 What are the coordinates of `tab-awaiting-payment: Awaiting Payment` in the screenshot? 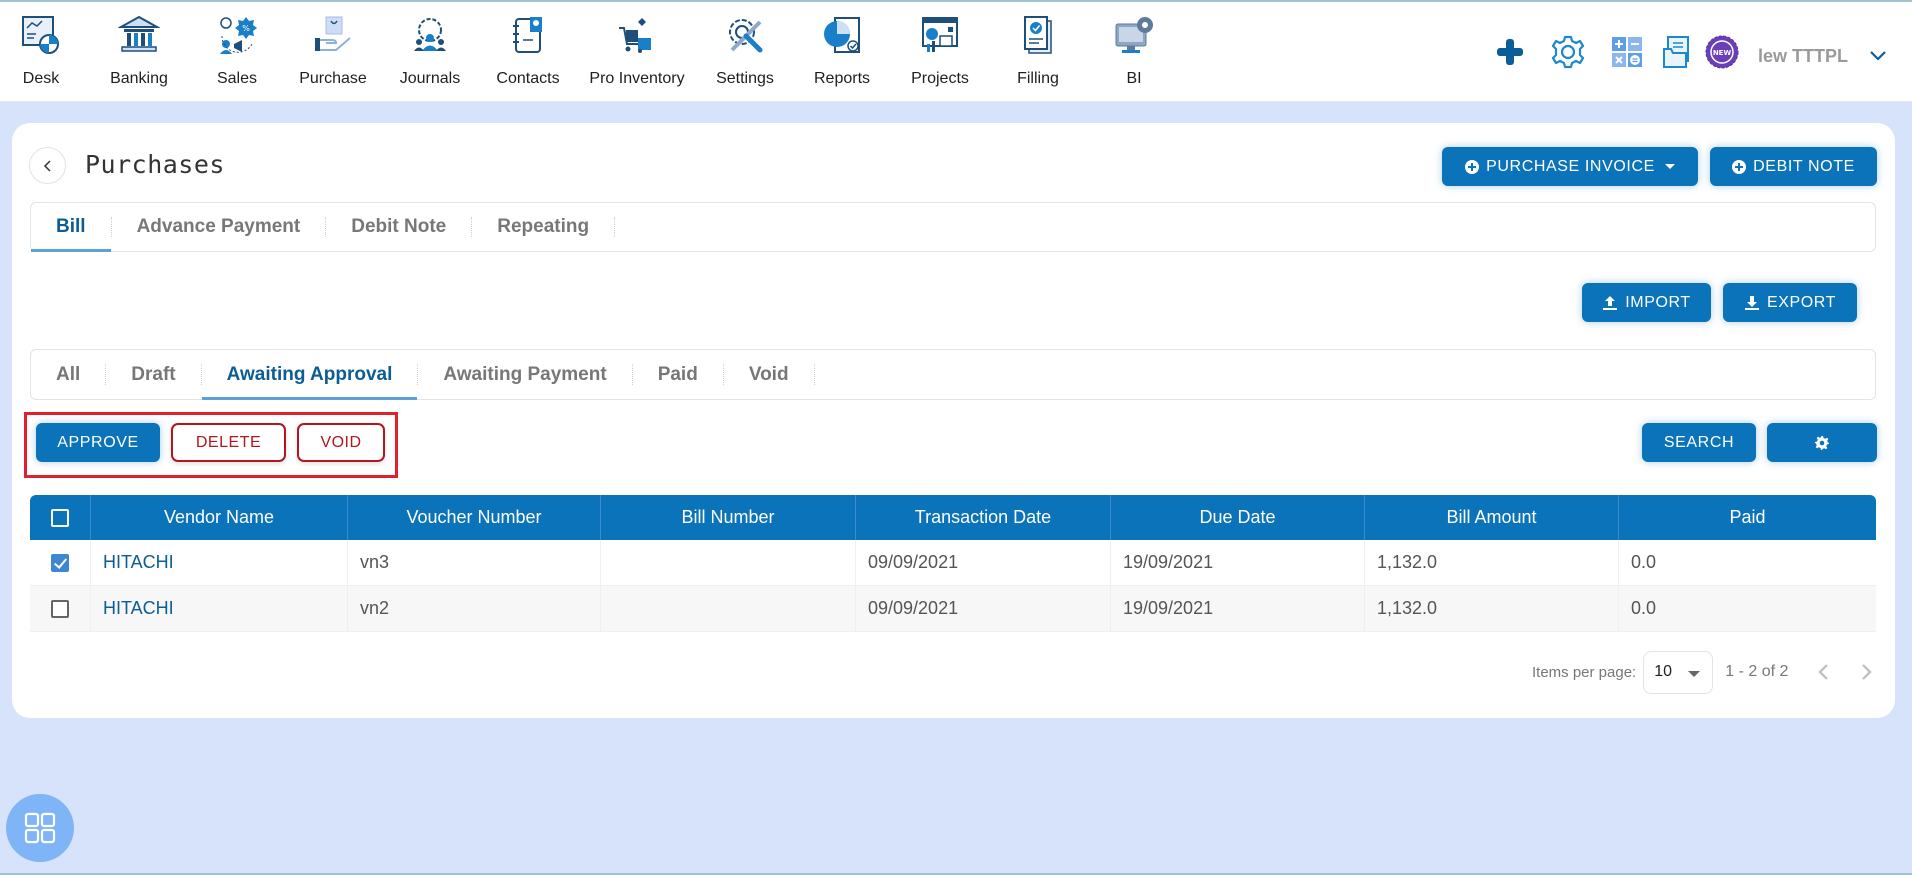 It's located at (524, 374).